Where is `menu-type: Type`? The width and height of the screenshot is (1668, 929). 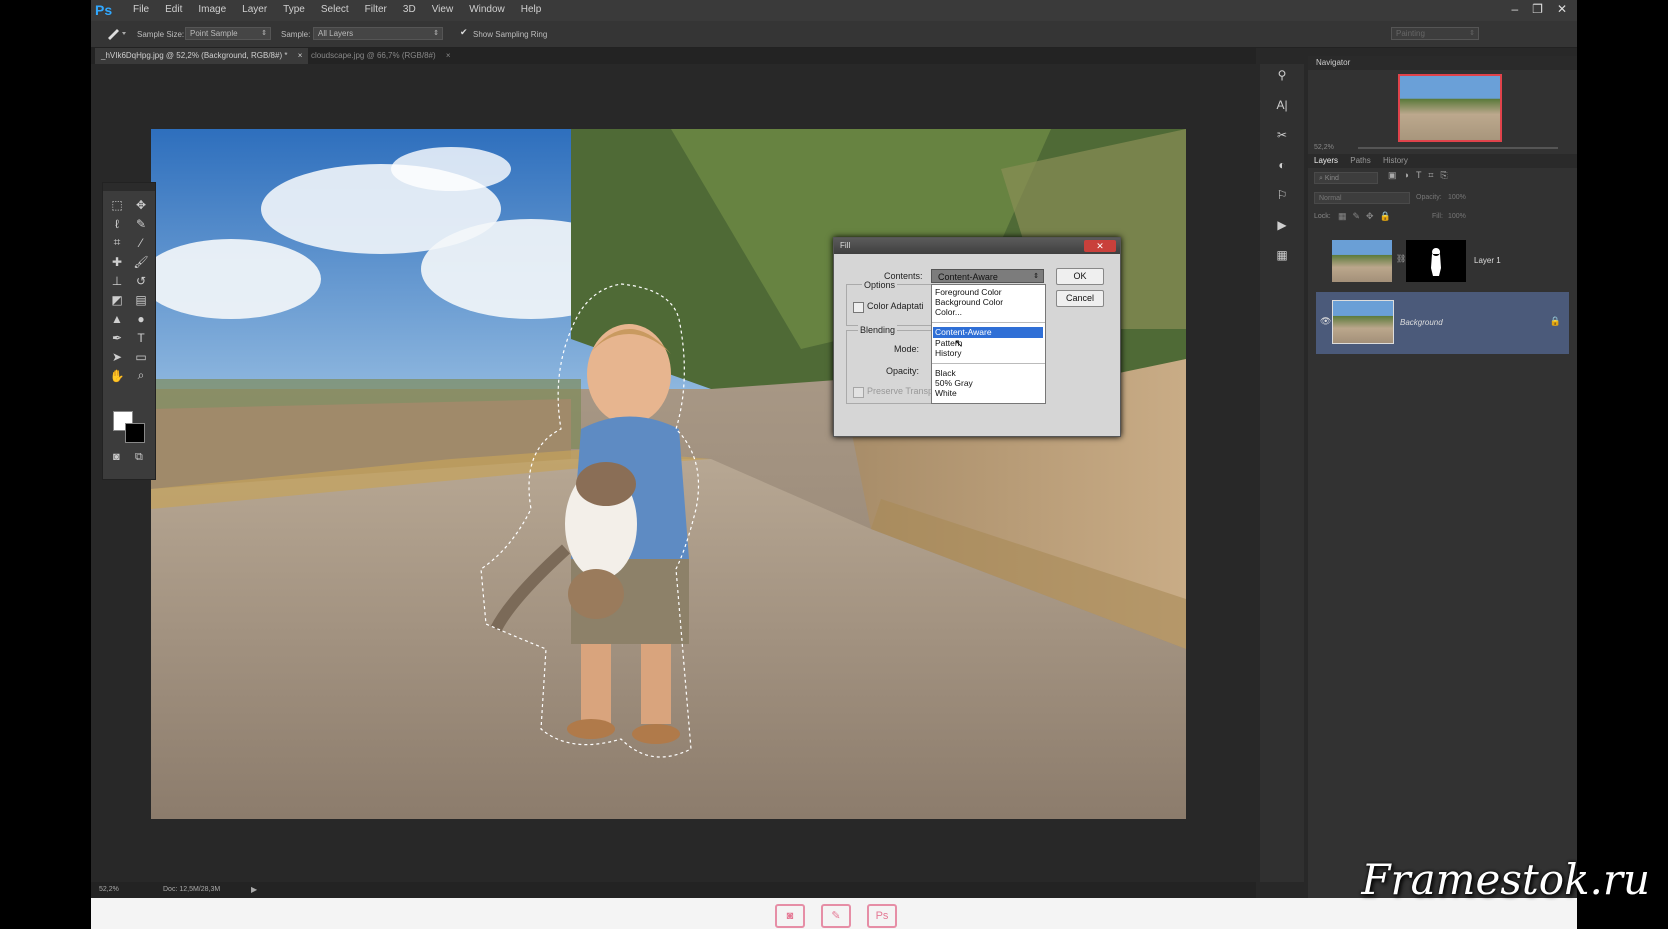
menu-type: Type is located at coordinates (294, 9).